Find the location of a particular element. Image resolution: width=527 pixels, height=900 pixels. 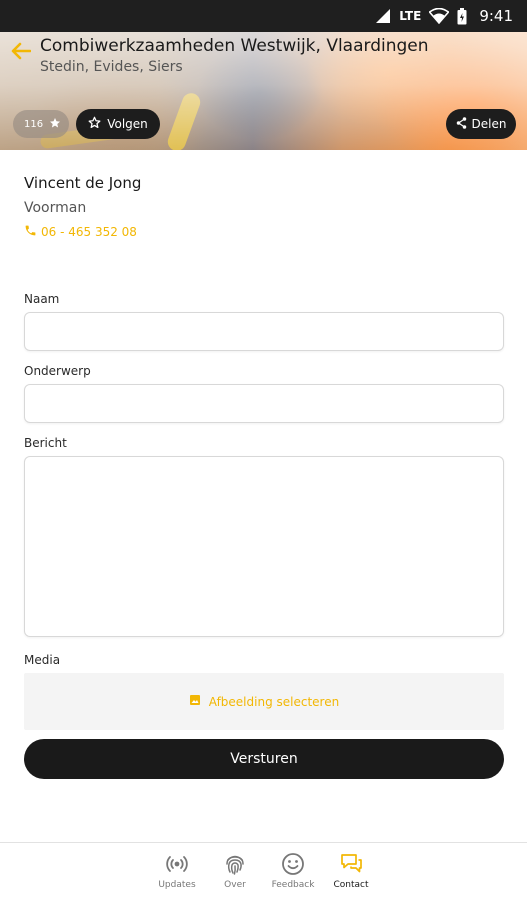

share-button: Delen is located at coordinates (481, 124).